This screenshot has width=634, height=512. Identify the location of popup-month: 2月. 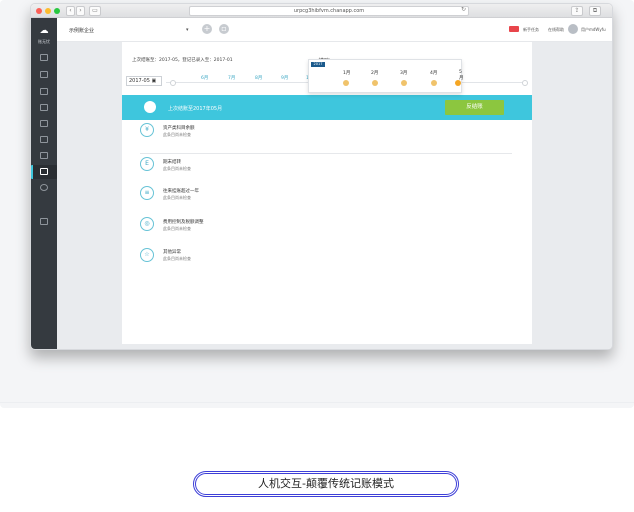
(374, 73).